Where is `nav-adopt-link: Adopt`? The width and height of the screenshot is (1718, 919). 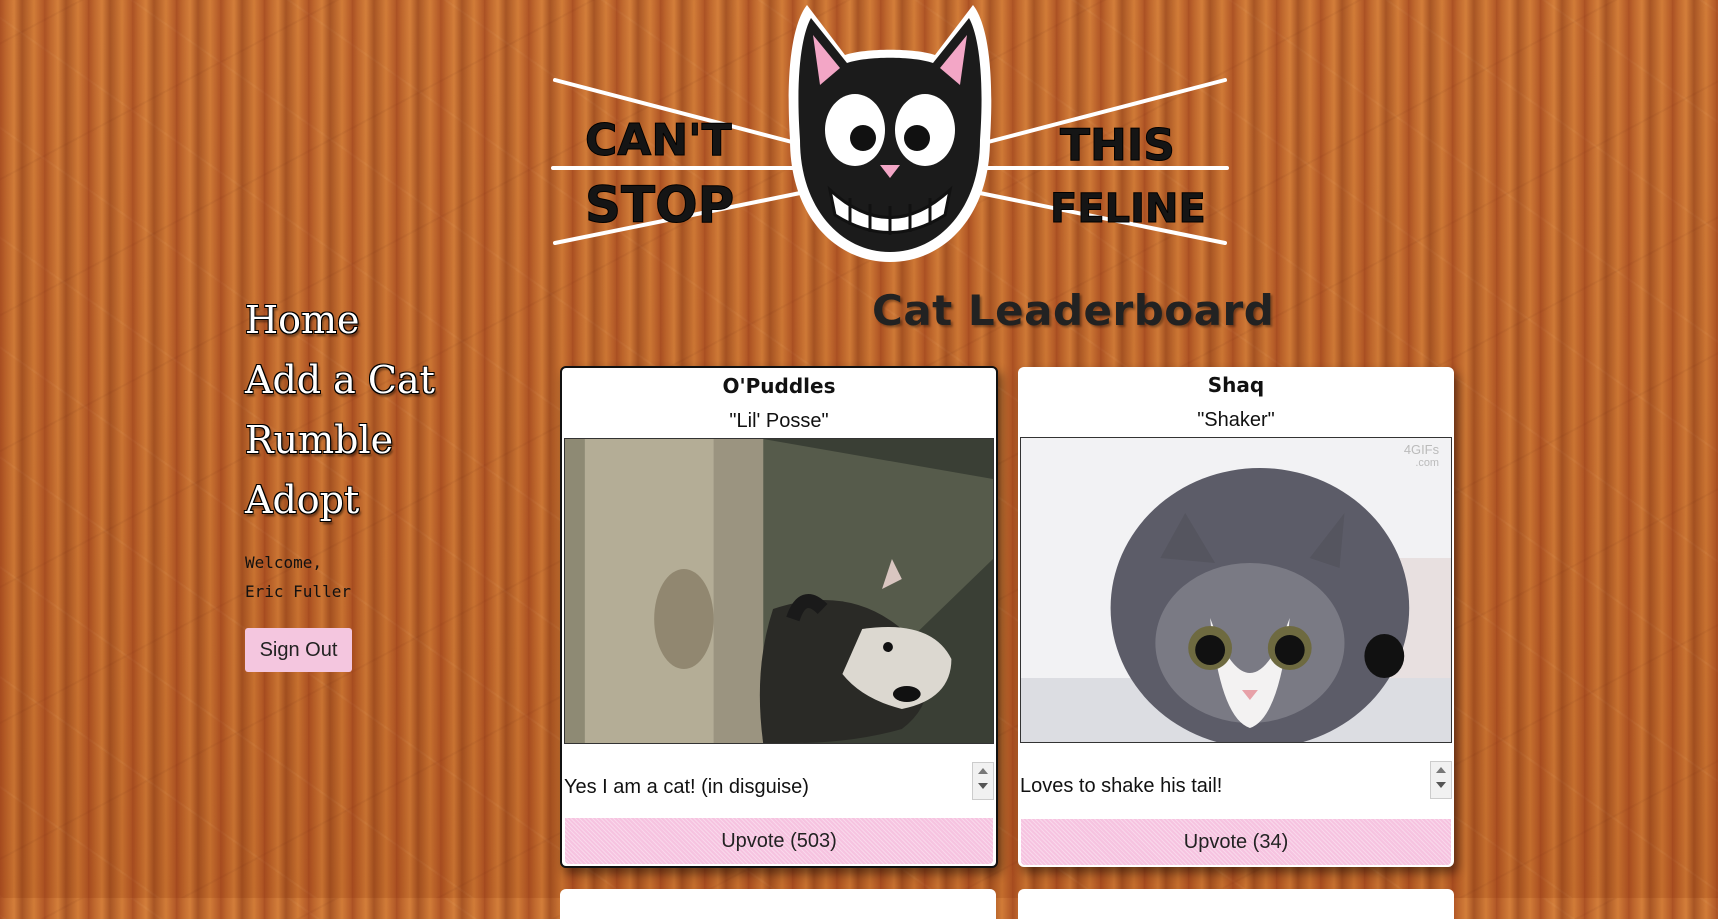
nav-adopt-link: Adopt is located at coordinates (340, 500).